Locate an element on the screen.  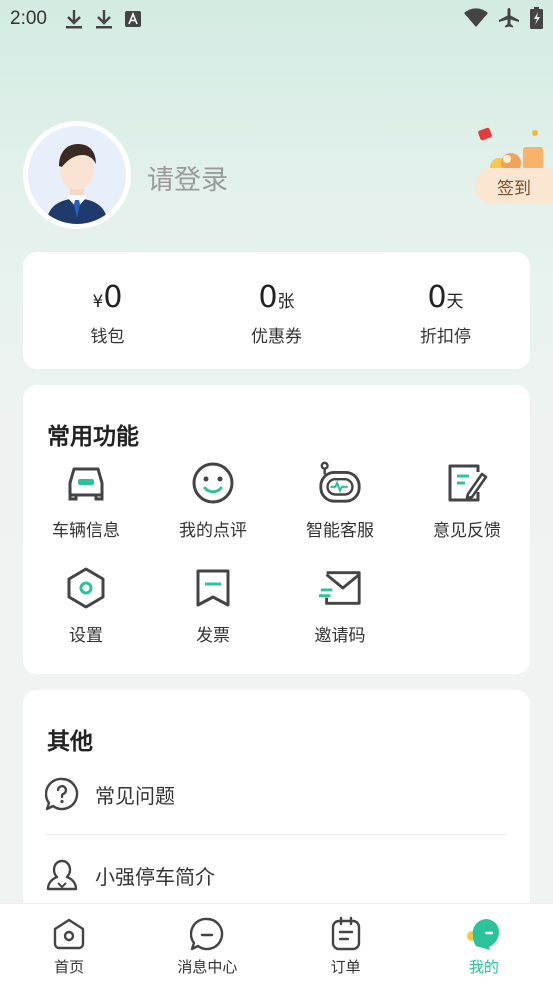
func-smart-service: 智能客服 is located at coordinates (340, 500).